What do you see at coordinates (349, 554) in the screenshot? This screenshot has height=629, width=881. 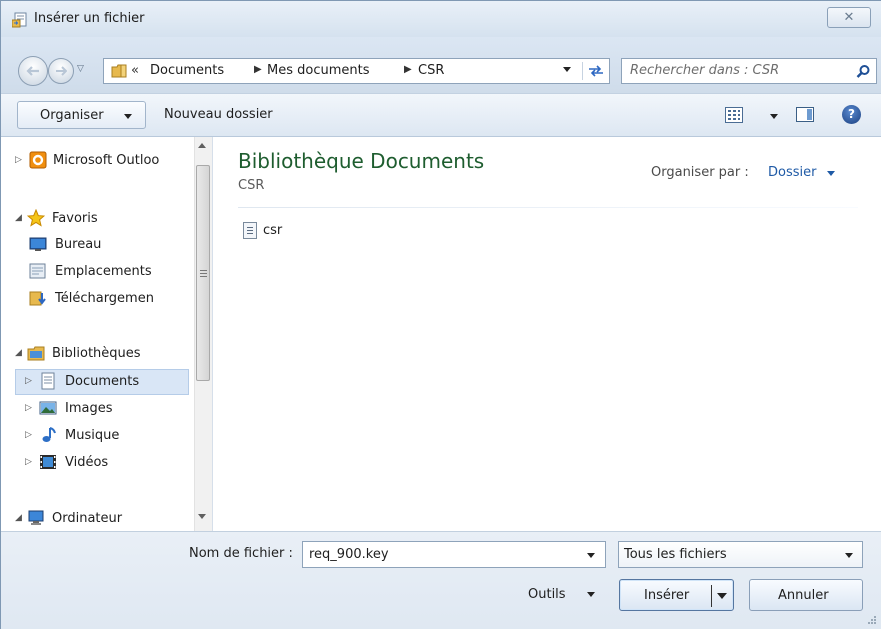 I see `filename-value: req_900.key` at bounding box center [349, 554].